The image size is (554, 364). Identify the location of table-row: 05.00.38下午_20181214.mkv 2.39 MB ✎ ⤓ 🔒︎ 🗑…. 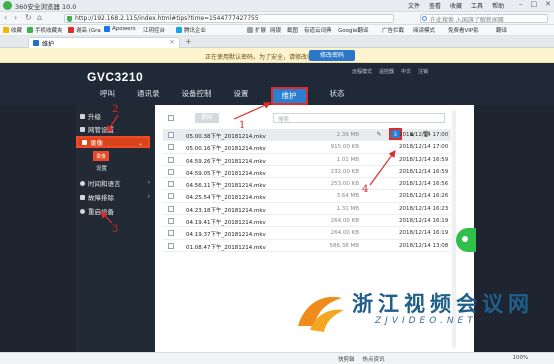
(307, 135).